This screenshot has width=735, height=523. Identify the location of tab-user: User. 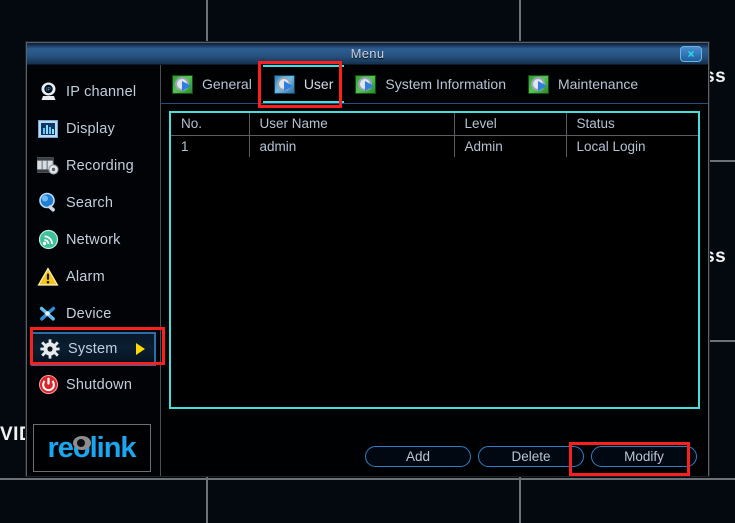
(303, 84).